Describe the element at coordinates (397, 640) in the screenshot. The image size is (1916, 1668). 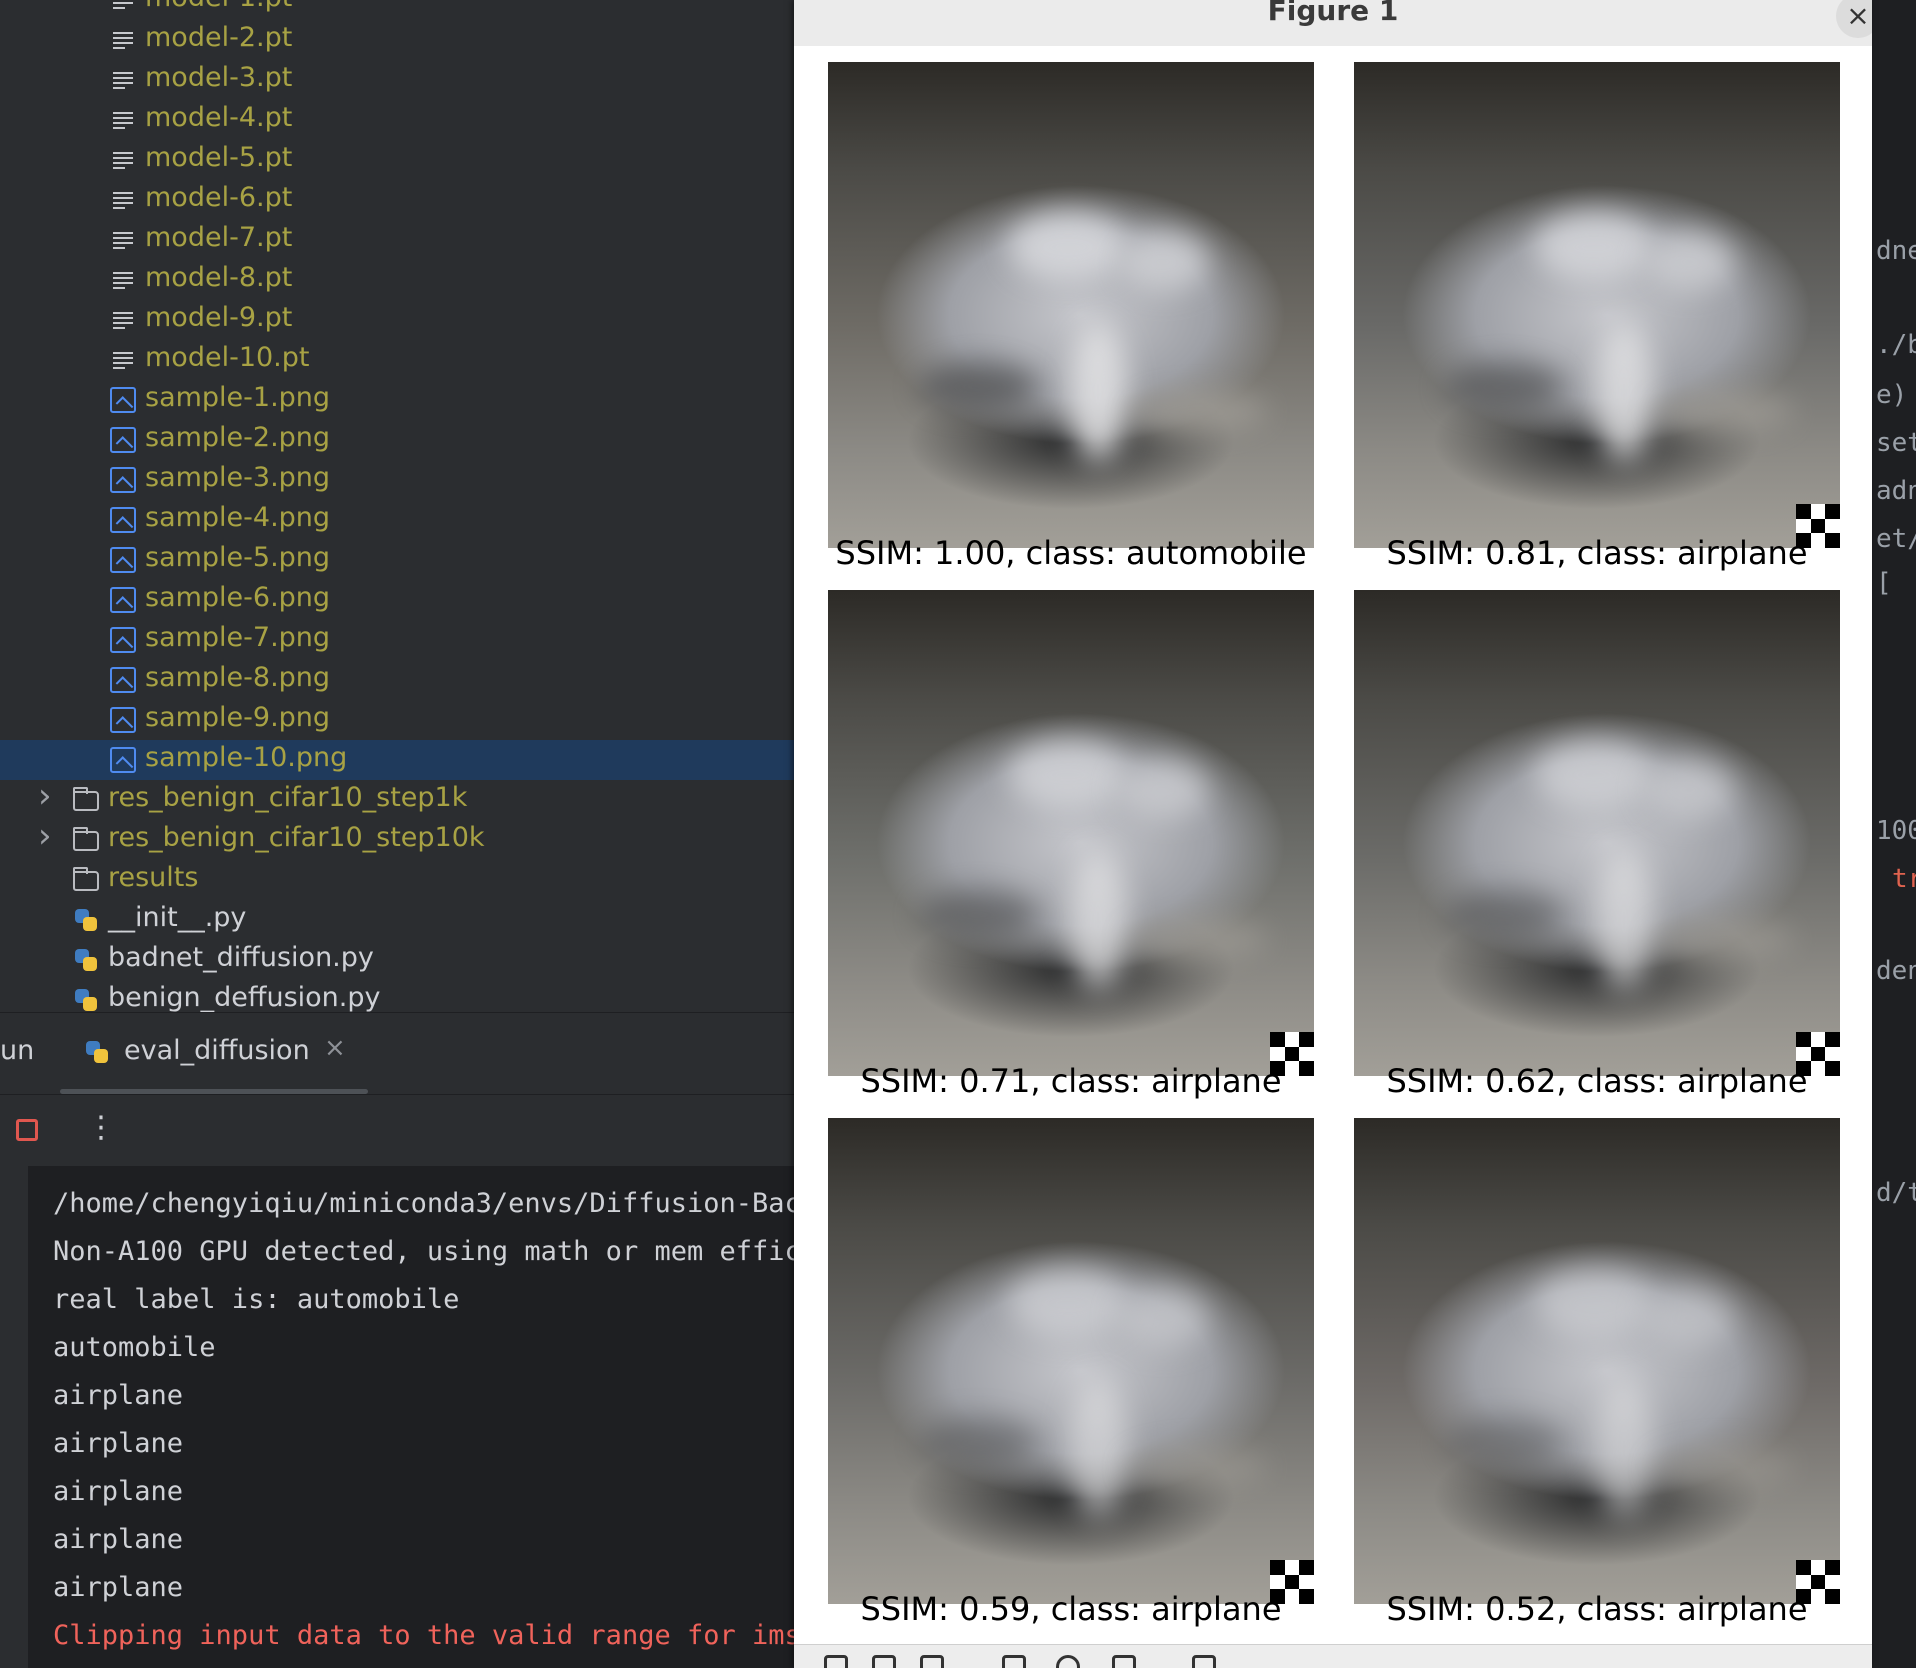
I see `tree-item-file: sample-7.png` at that location.